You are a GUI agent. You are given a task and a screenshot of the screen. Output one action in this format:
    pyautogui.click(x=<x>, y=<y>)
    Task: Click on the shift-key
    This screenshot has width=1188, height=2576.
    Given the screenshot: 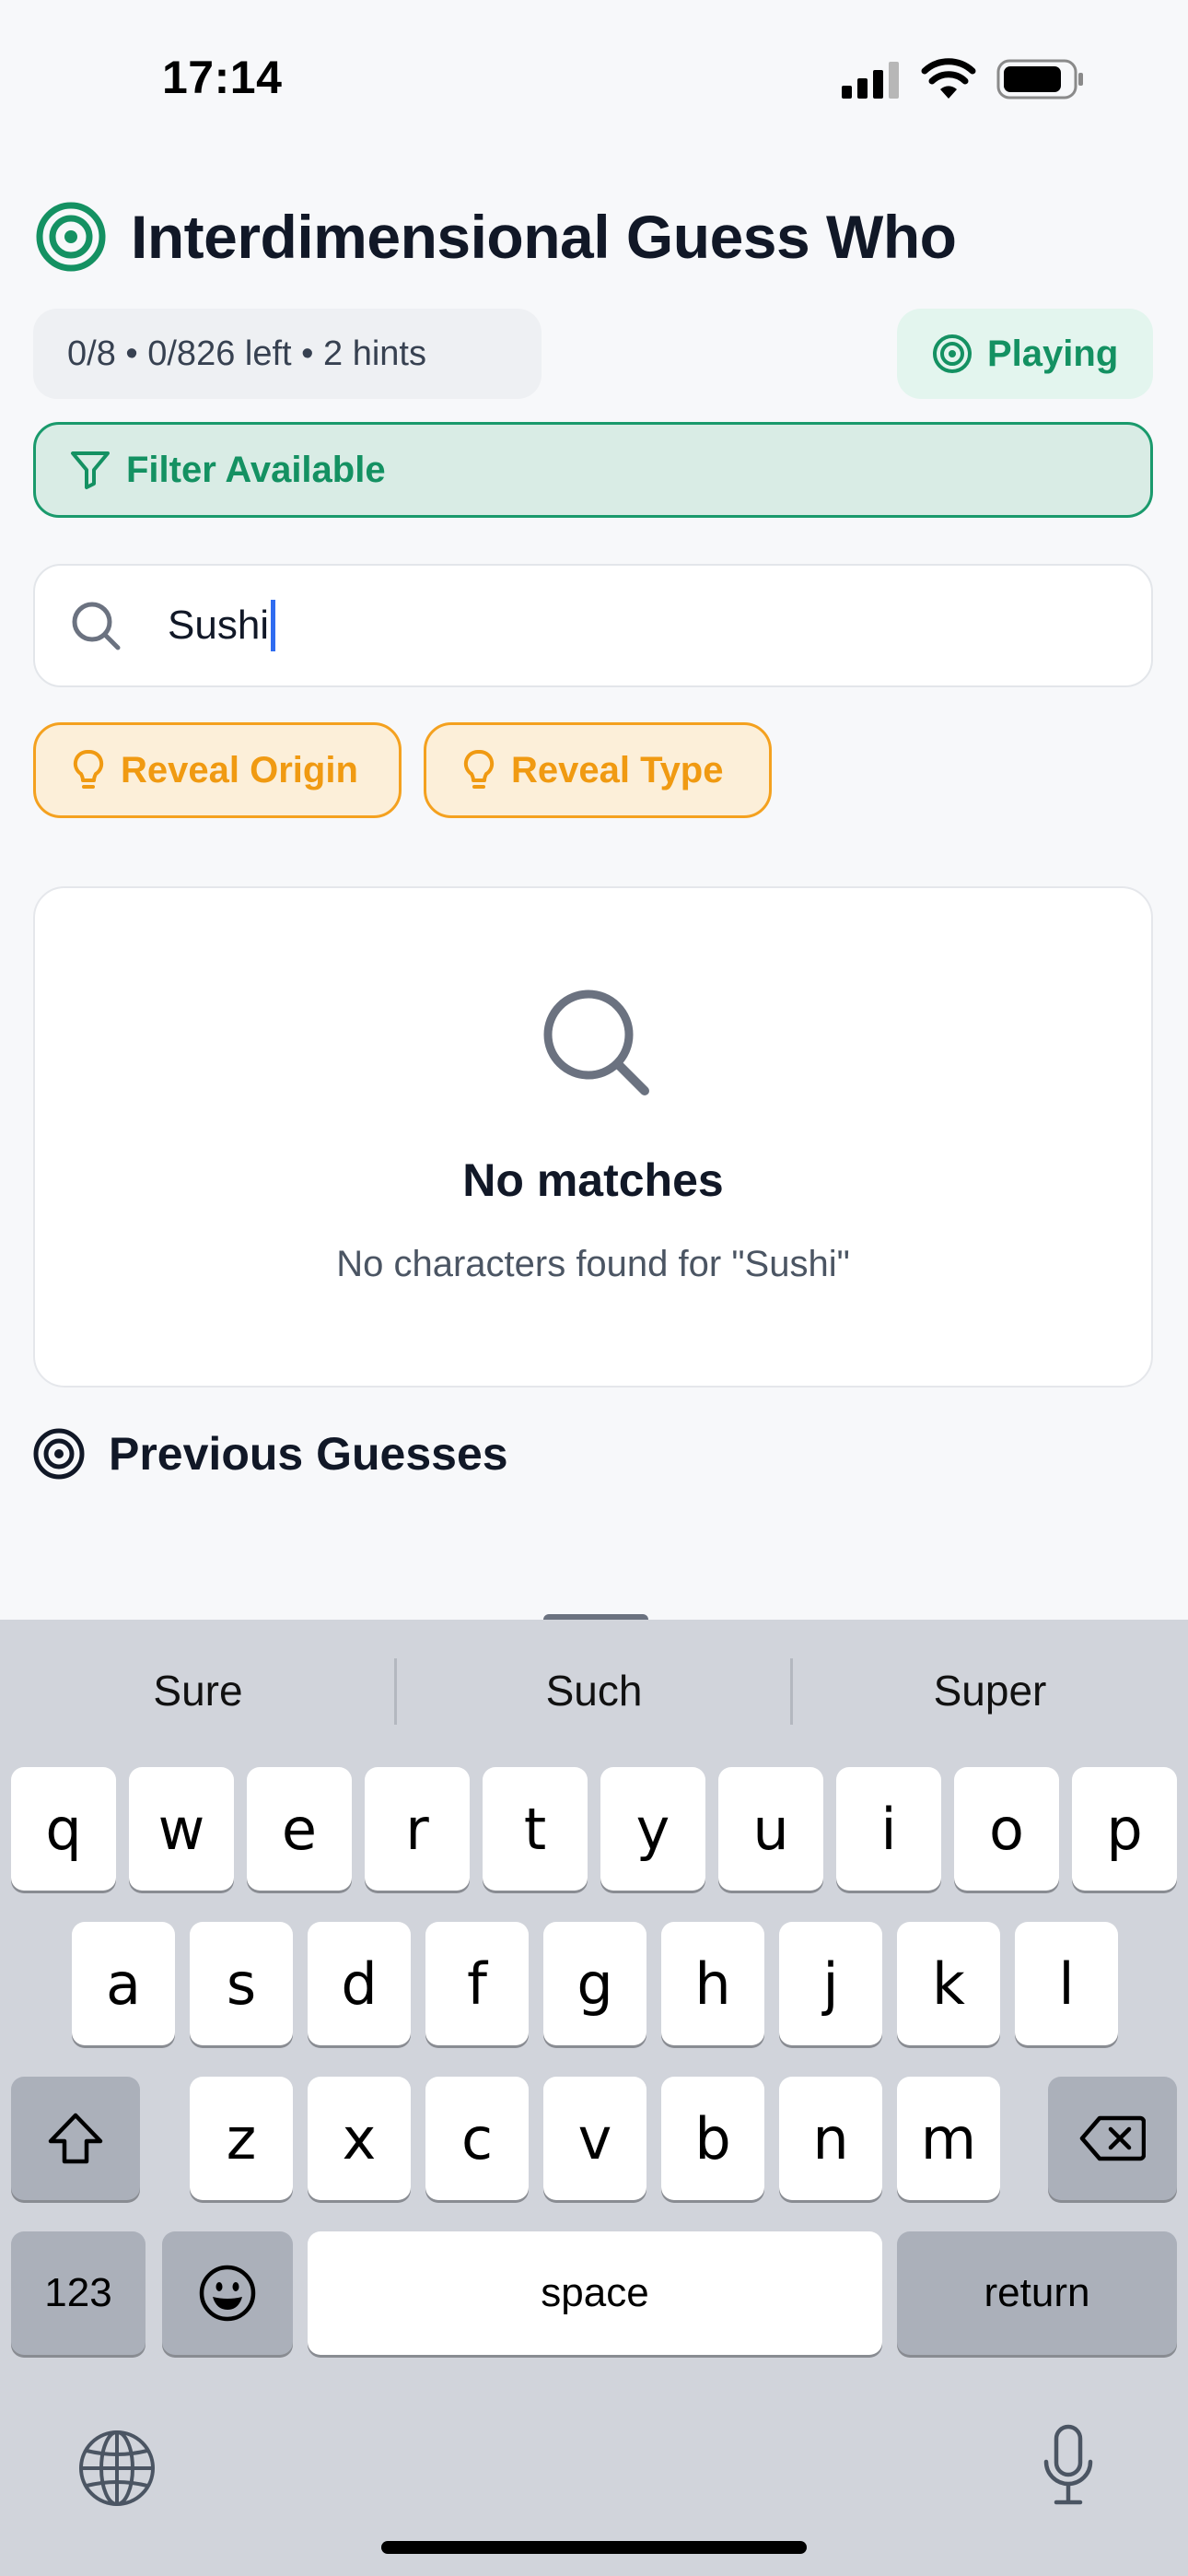 What is the action you would take?
    pyautogui.click(x=76, y=2138)
    